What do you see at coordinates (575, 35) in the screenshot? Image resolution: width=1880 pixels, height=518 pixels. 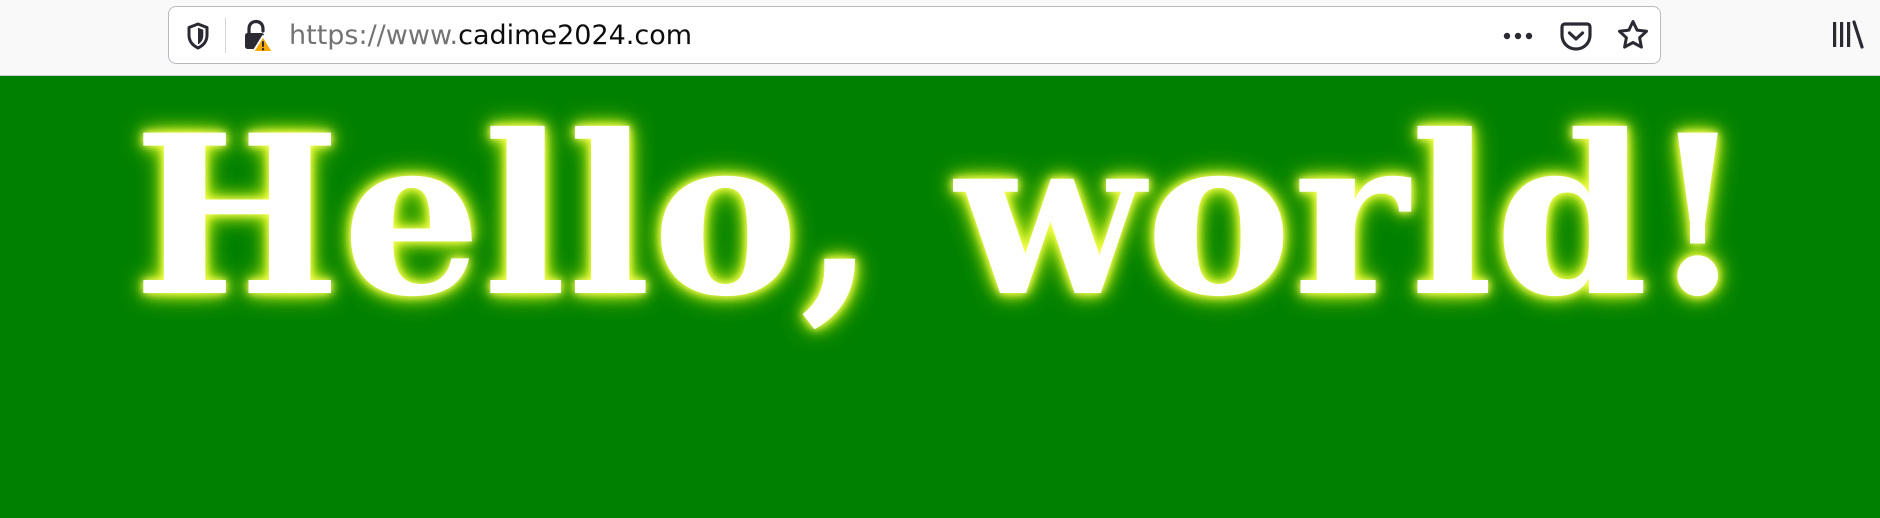 I see `url-domain: cadime2024.com` at bounding box center [575, 35].